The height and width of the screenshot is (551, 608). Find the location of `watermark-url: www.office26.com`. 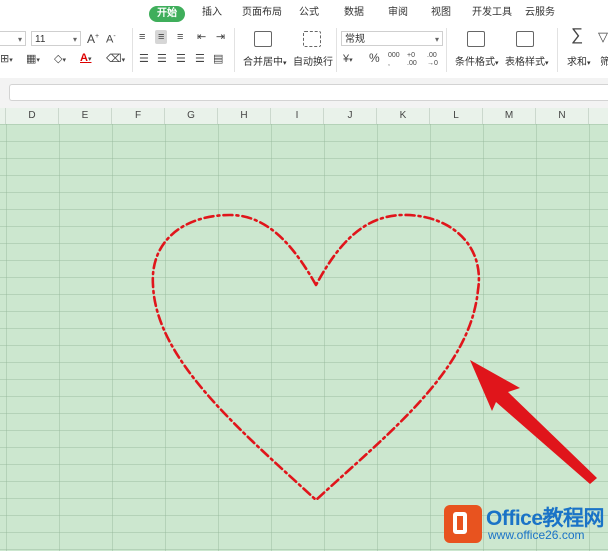

watermark-url: www.office26.com is located at coordinates (536, 535).